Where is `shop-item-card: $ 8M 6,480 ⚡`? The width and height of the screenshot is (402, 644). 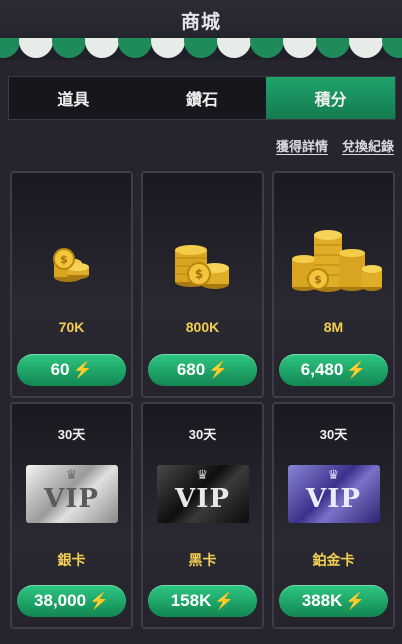 shop-item-card: $ 8M 6,480 ⚡ is located at coordinates (333, 284).